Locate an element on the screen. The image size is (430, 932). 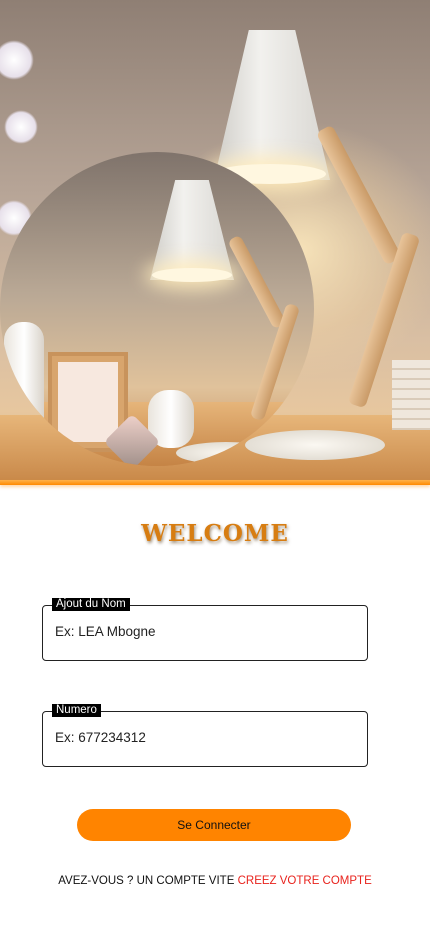
name-input is located at coordinates (205, 631).